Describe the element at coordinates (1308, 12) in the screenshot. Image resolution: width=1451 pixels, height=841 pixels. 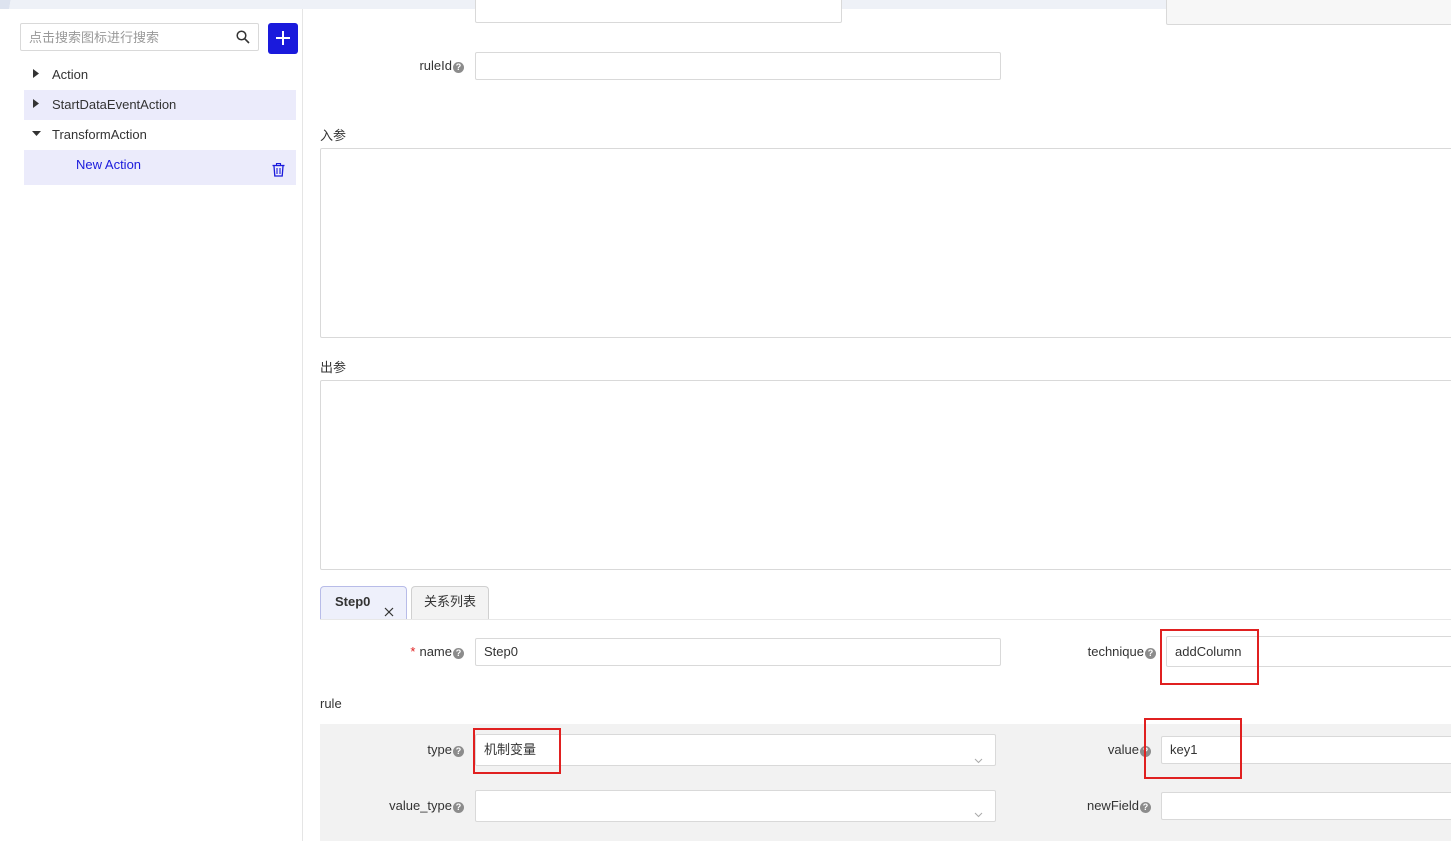
I see `top-field-right-input` at that location.